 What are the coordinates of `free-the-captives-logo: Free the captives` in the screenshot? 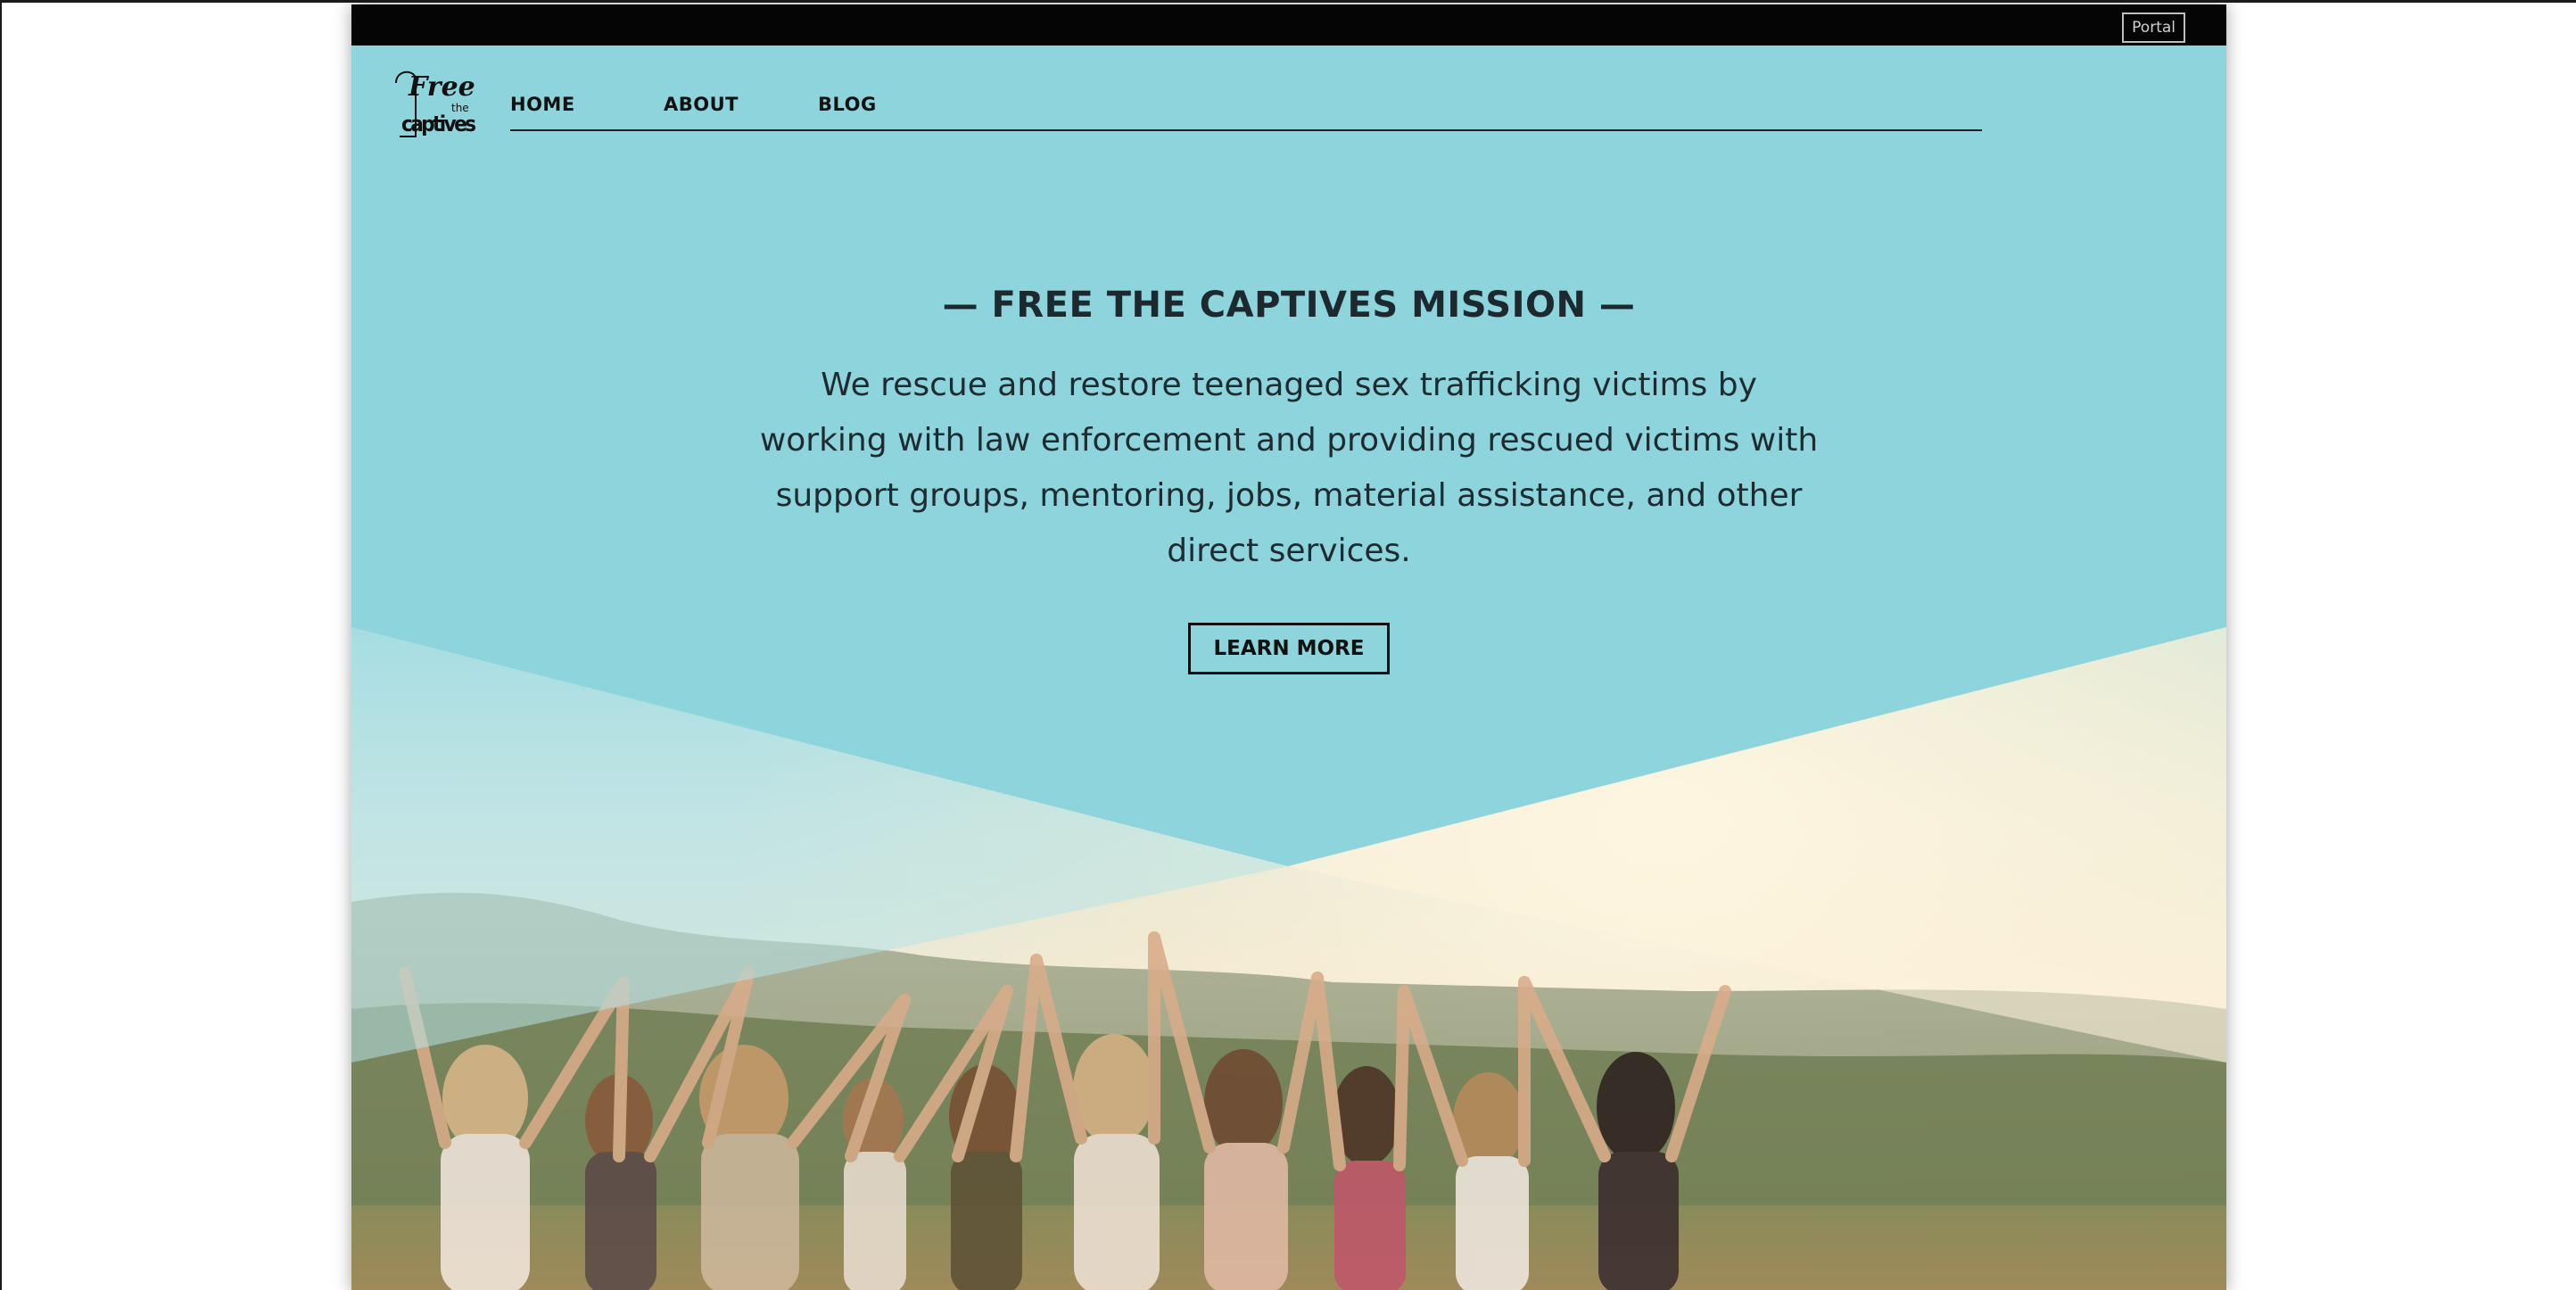 It's located at (434, 104).